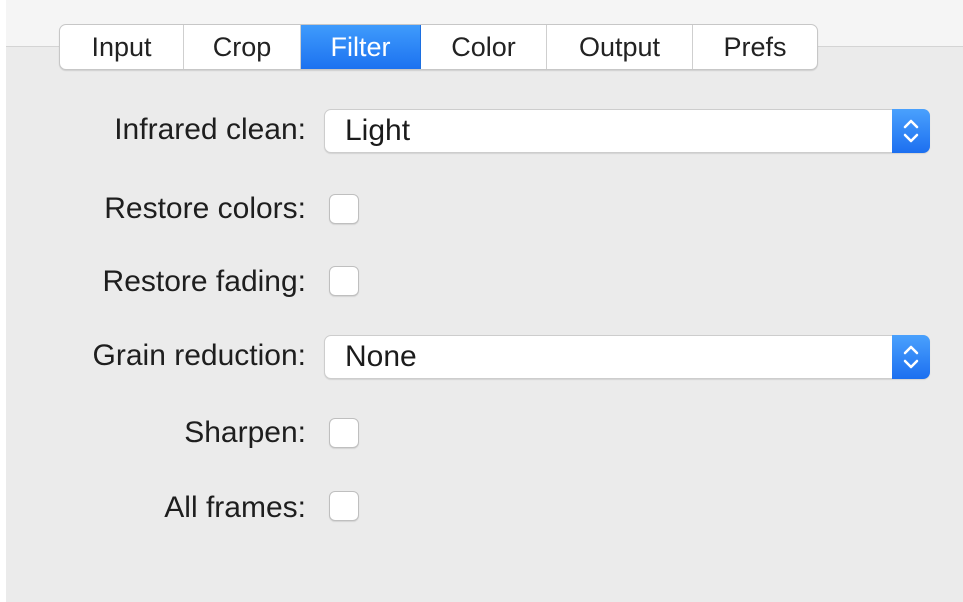 This screenshot has width=963, height=602. Describe the element at coordinates (620, 47) in the screenshot. I see `tab-output: Output` at that location.